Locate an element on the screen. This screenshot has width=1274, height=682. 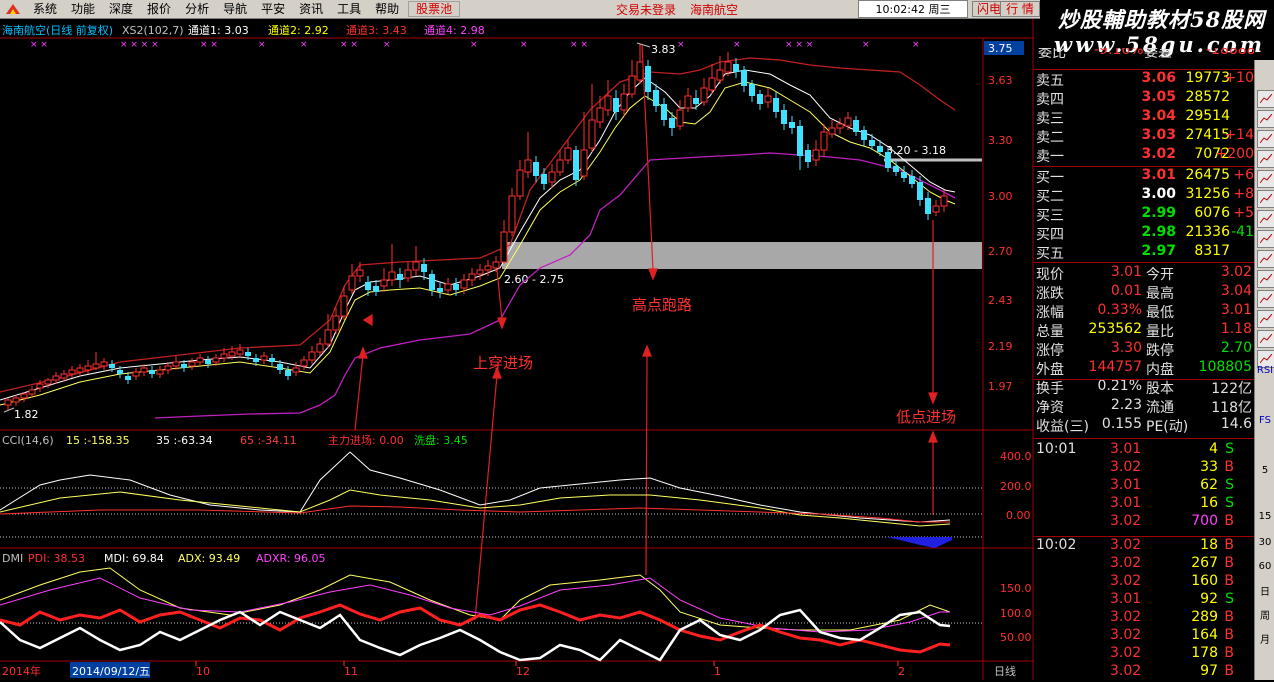
bid-row: 买三 2.99 6076 +5 is located at coordinates (1144, 214).